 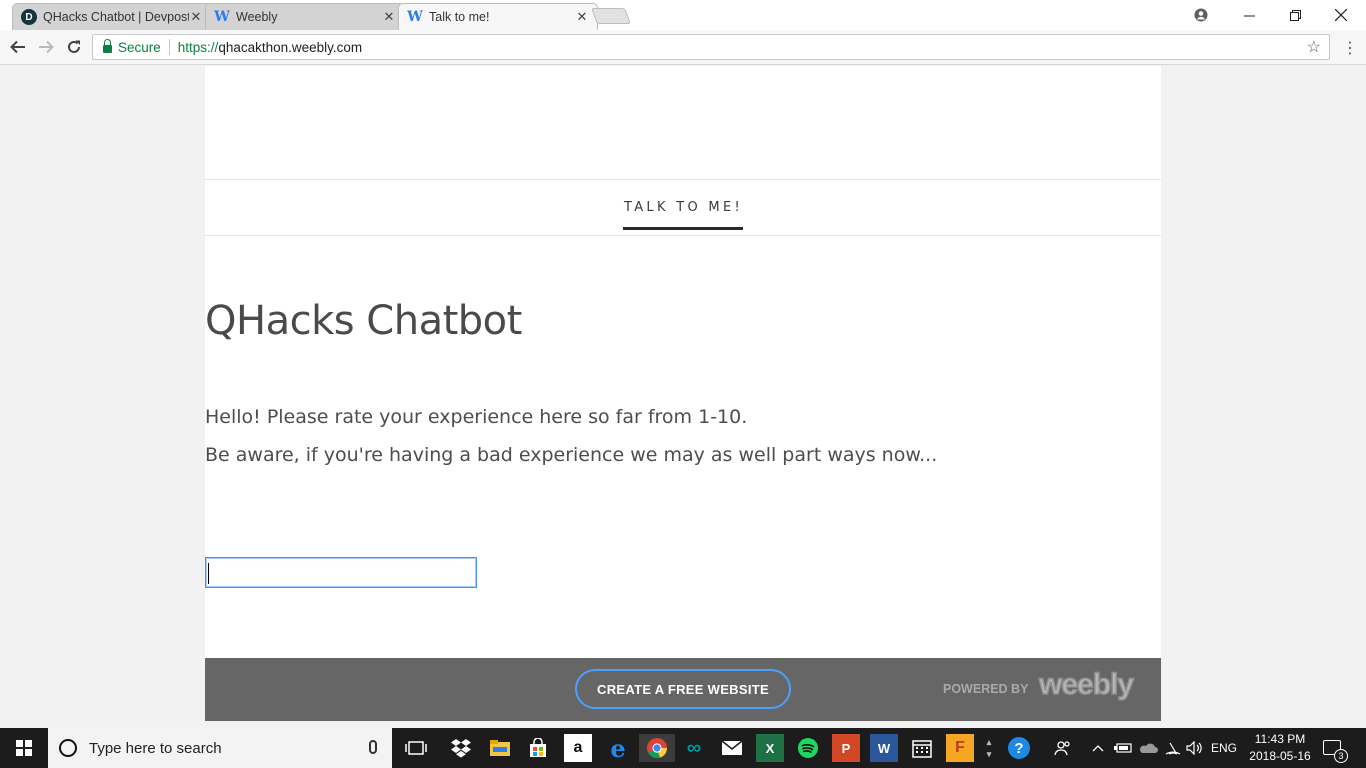 What do you see at coordinates (305, 16) in the screenshot?
I see `tab-weebly: W Weebly ✕` at bounding box center [305, 16].